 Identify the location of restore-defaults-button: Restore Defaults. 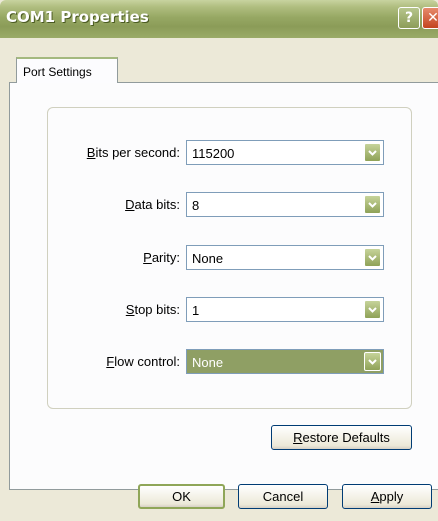
(341, 437).